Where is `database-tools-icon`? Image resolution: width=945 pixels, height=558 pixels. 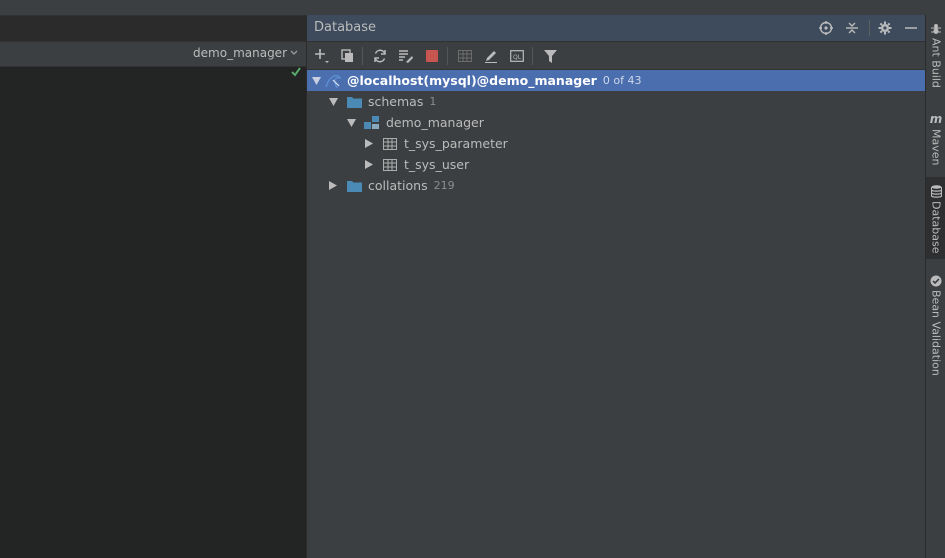
database-tools-icon is located at coordinates (406, 56).